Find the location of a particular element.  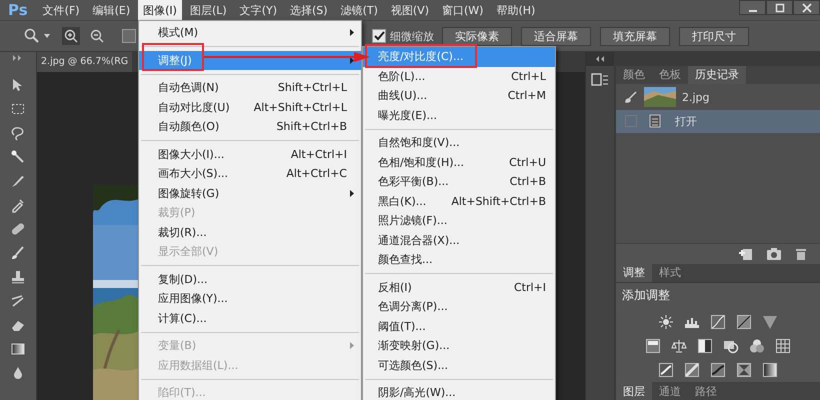

minimize-button is located at coordinates (752, 7).